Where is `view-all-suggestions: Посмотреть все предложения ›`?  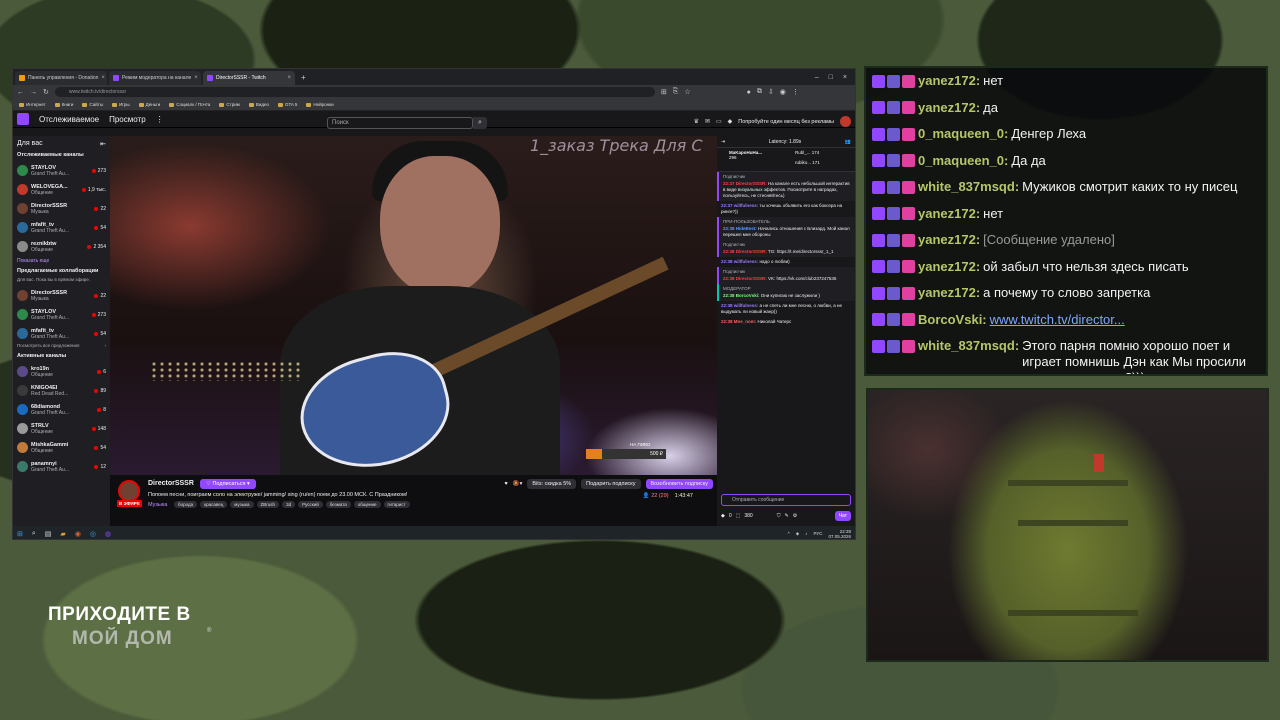
view-all-suggestions: Посмотреть все предложения › is located at coordinates (61, 346).